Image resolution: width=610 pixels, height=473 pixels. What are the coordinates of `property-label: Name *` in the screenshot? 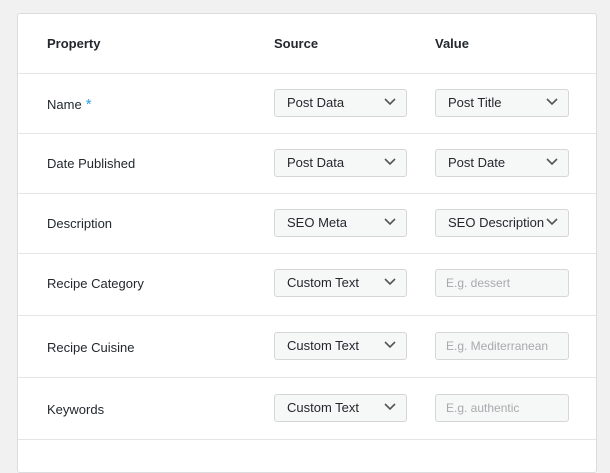 It's located at (69, 104).